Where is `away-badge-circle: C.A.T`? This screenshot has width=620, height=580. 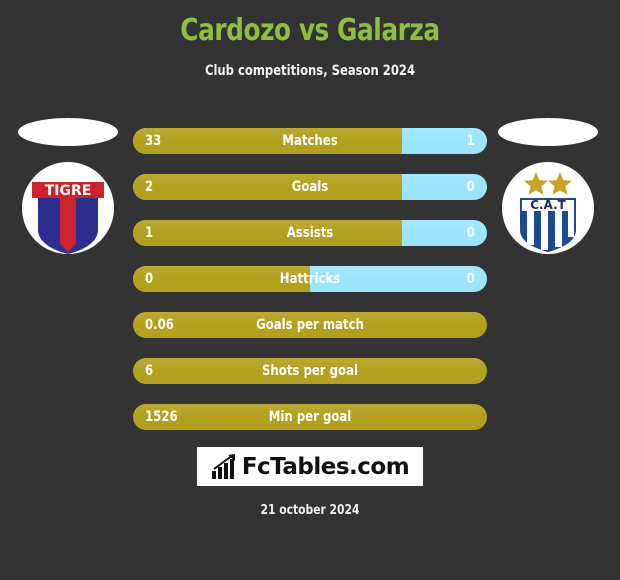 away-badge-circle: C.A.T is located at coordinates (548, 208).